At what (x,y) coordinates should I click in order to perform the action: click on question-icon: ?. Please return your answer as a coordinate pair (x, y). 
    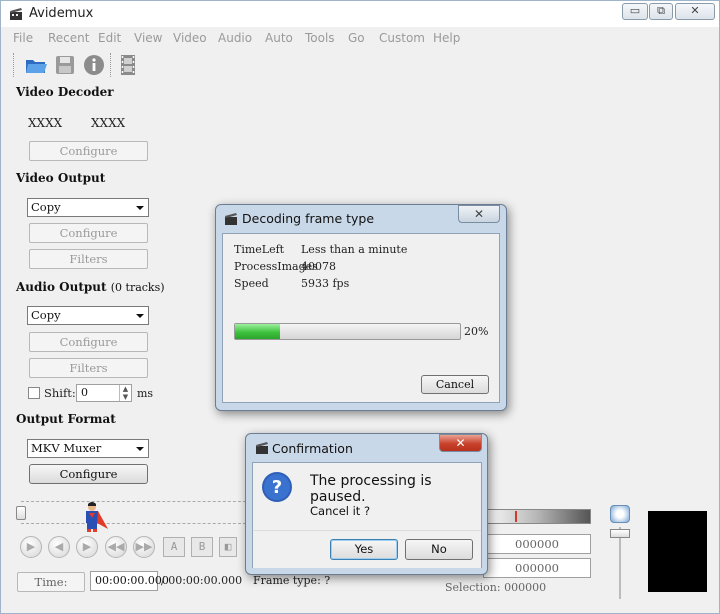
    Looking at the image, I should click on (277, 487).